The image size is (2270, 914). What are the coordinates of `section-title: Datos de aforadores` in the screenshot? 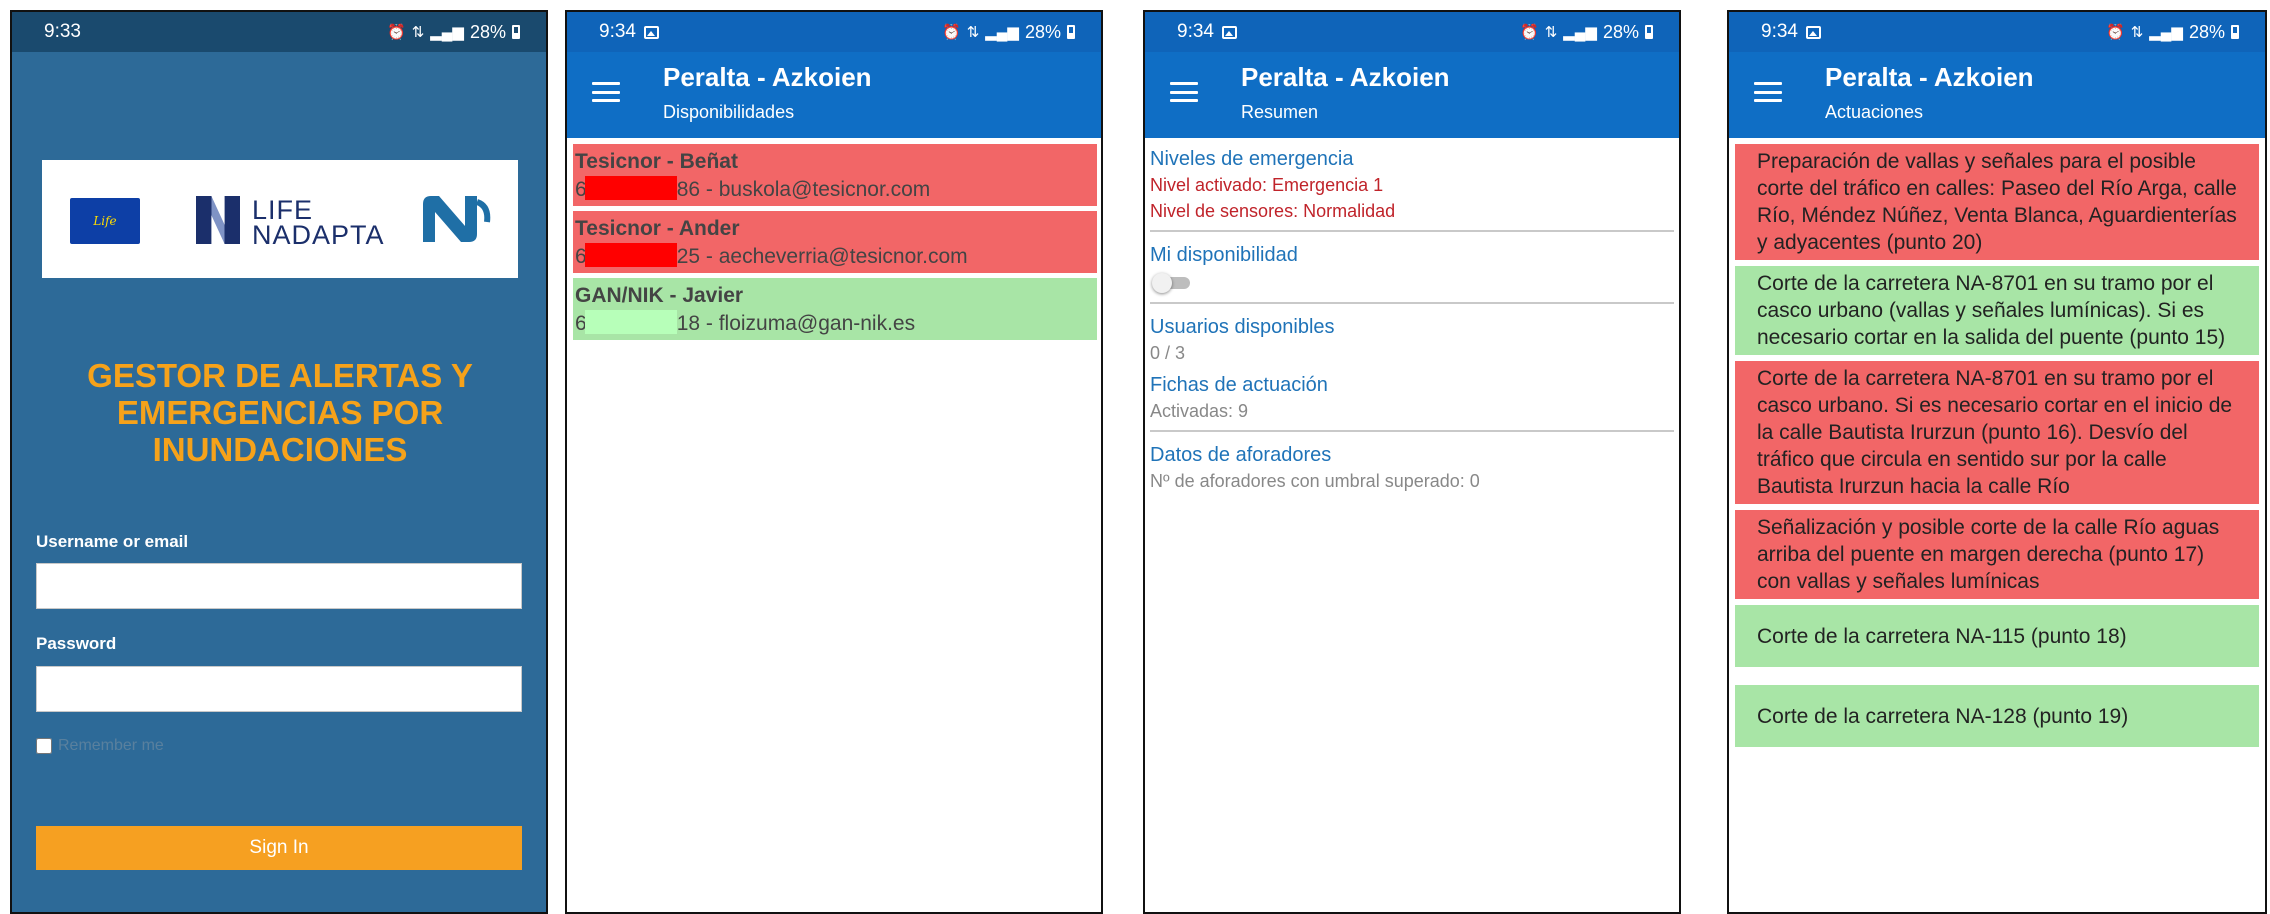 It's located at (1412, 455).